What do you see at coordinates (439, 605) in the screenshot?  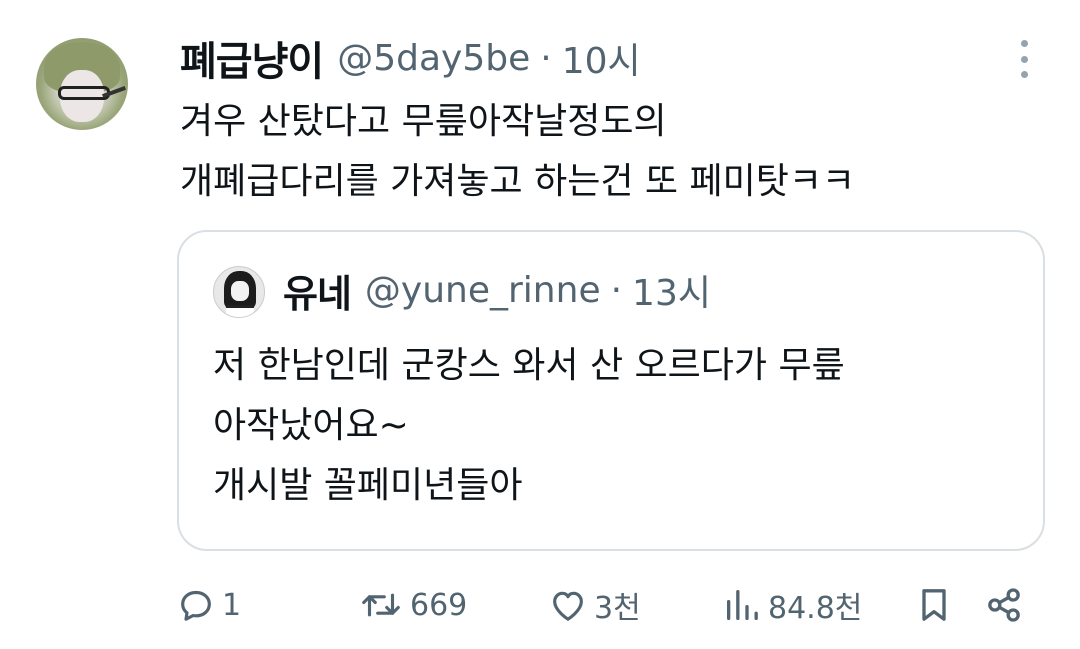 I see `retweet-count: 669` at bounding box center [439, 605].